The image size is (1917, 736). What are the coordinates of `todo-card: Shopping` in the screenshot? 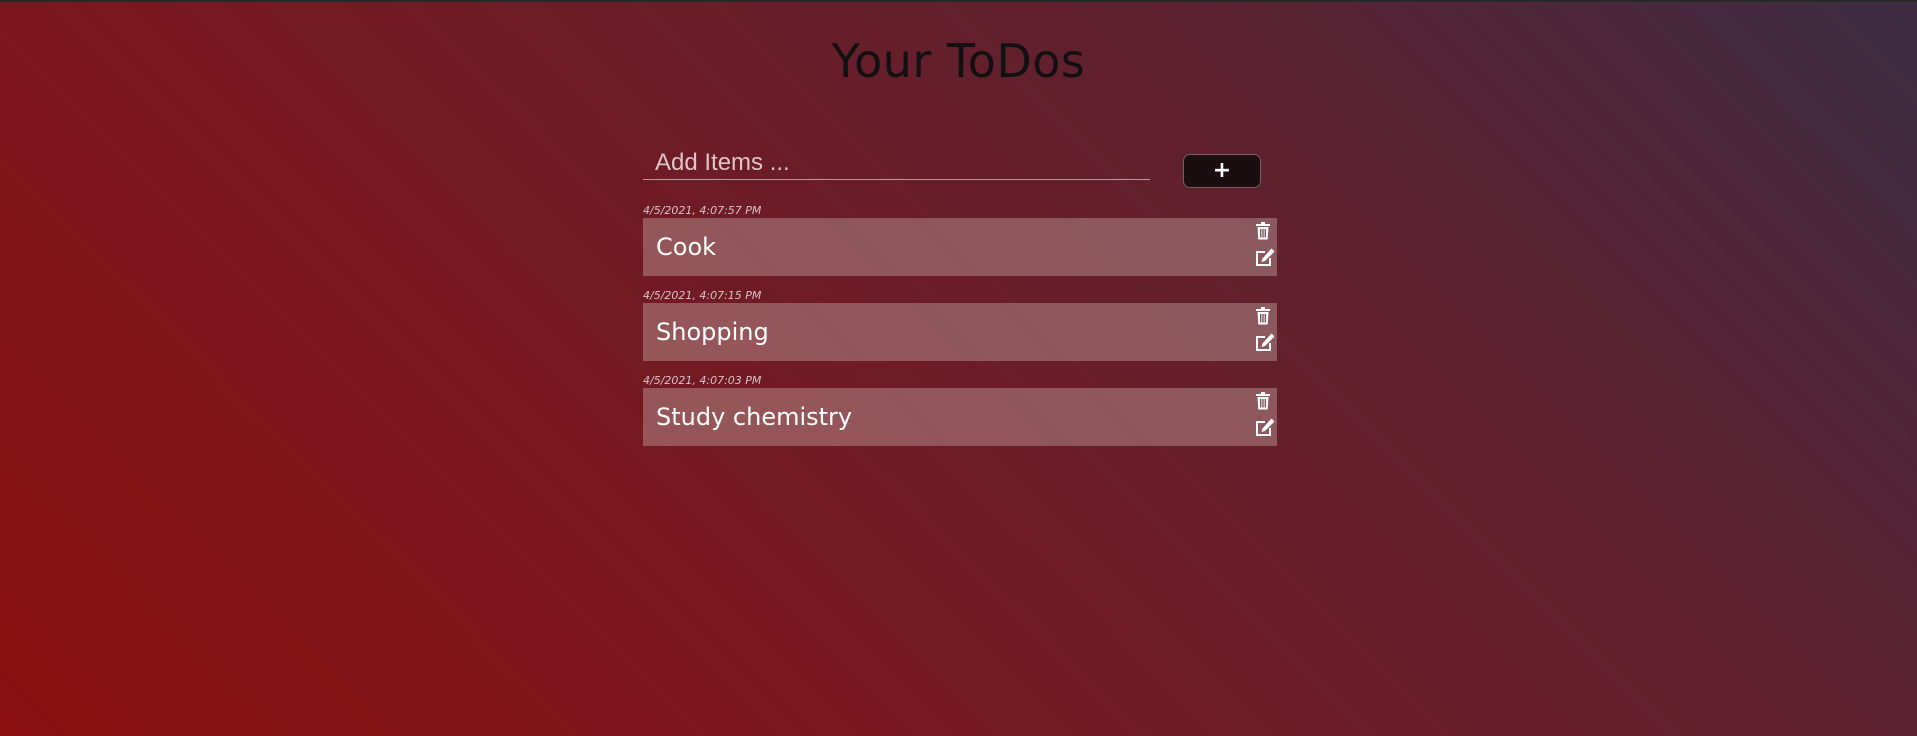 It's located at (960, 332).